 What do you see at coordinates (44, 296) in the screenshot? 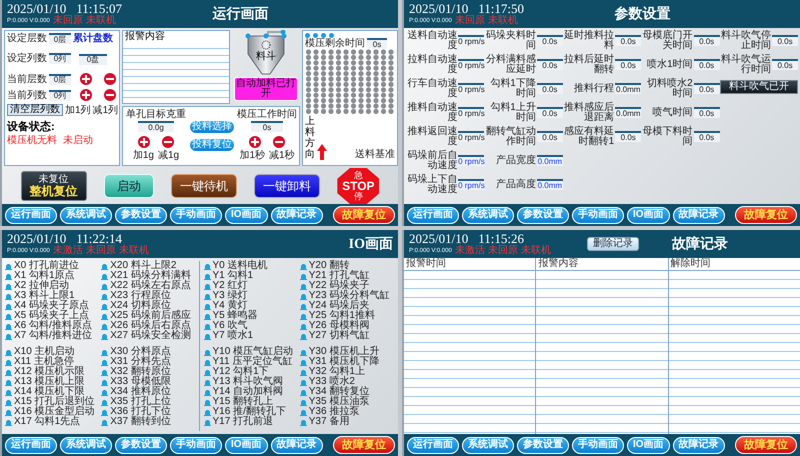
I see `io-label: X3 料斗上限1` at bounding box center [44, 296].